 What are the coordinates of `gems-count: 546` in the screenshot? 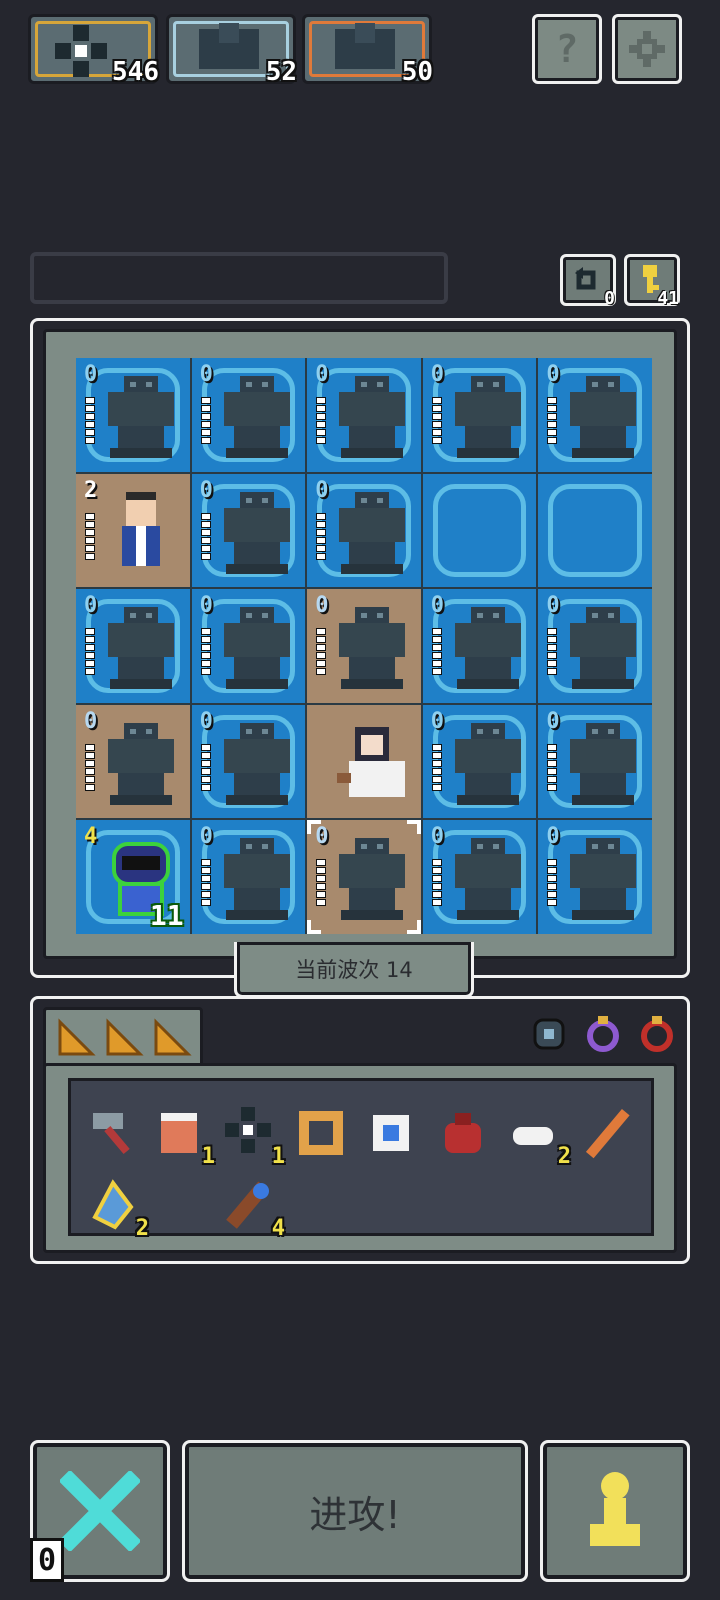 It's located at (135, 72).